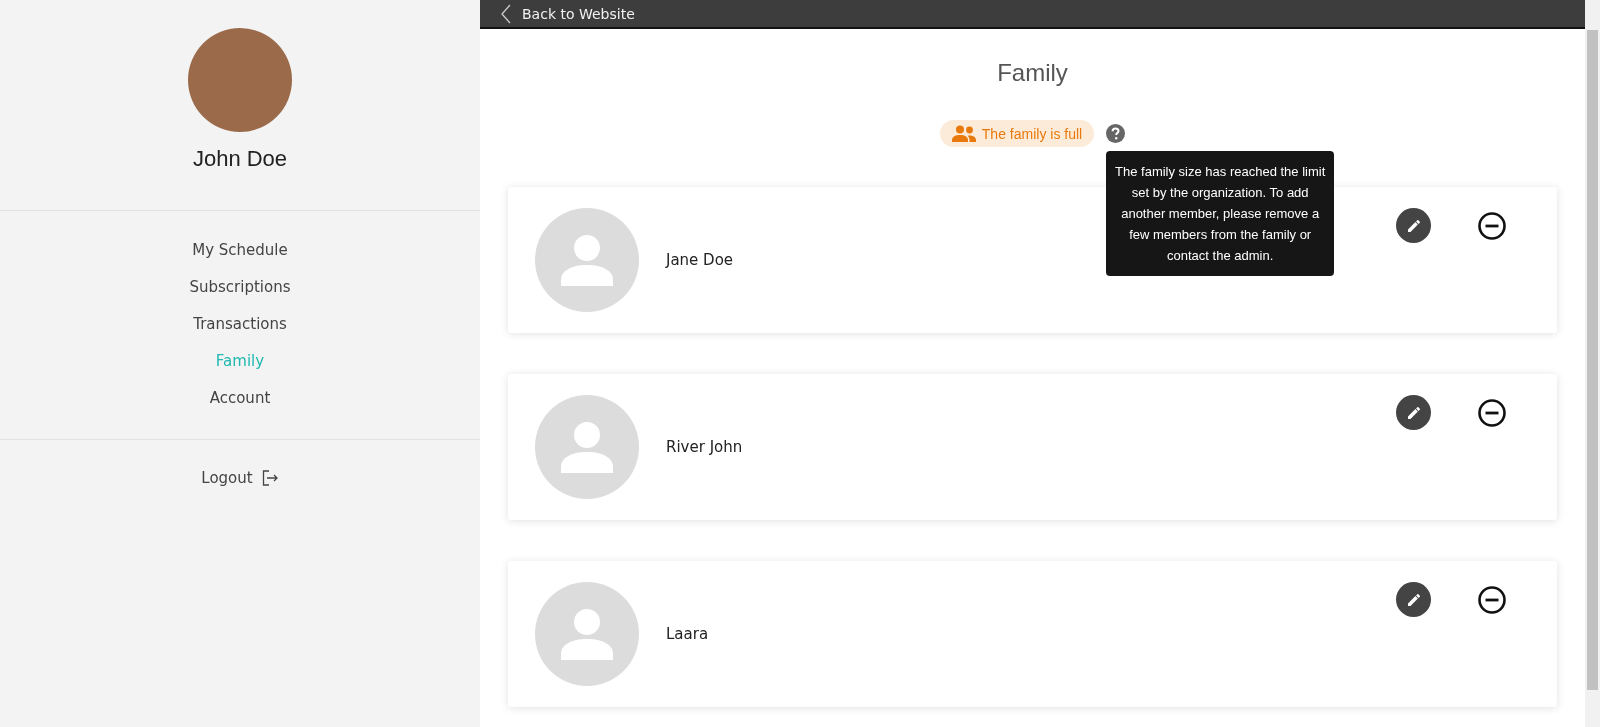 This screenshot has height=727, width=1600. I want to click on member-name: Jane Doe, so click(700, 260).